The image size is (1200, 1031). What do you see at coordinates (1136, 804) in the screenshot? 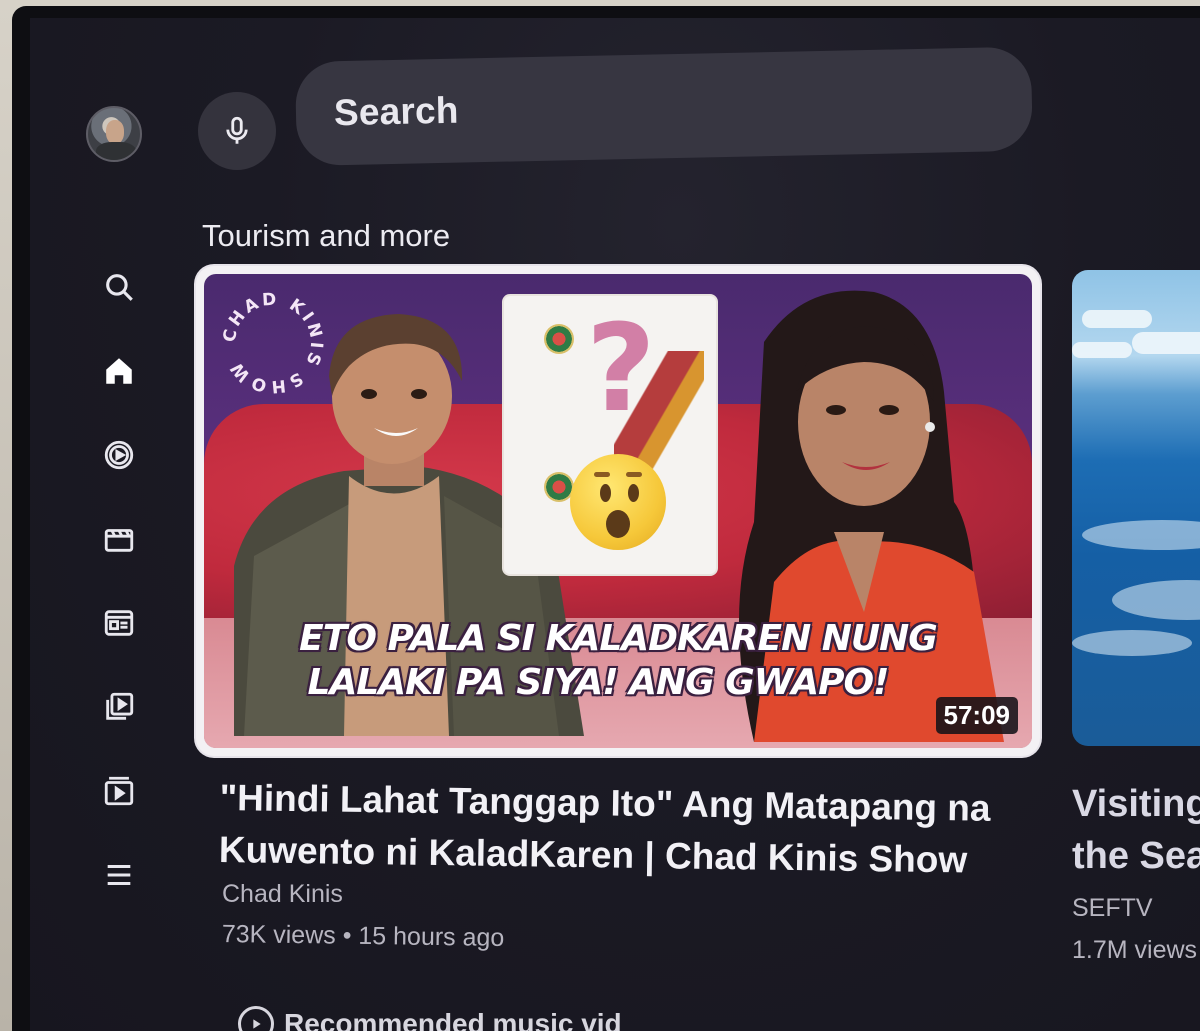
I see `next-video-title-line1: Visiting` at bounding box center [1136, 804].